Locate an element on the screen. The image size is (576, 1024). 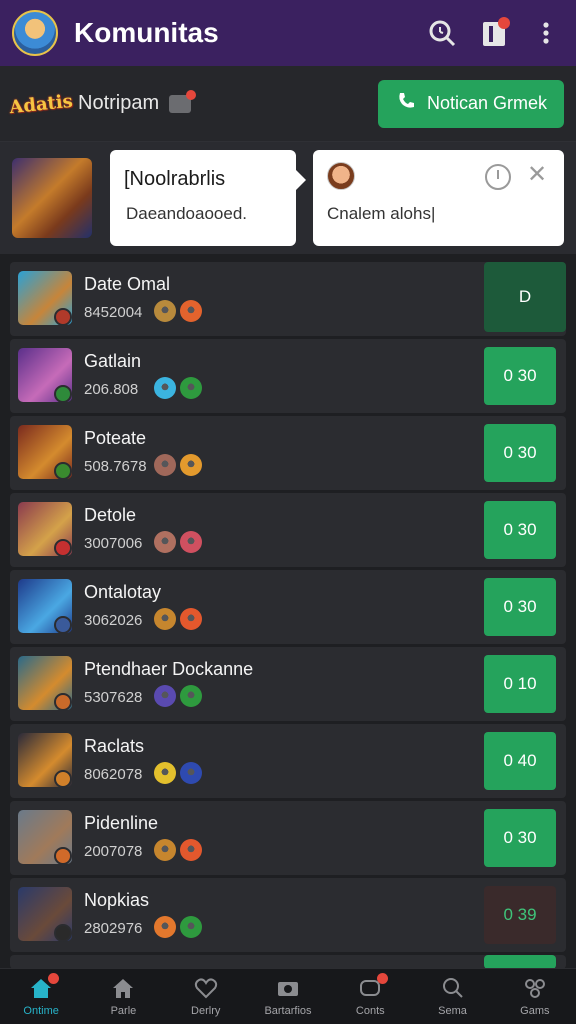
nav-item-games: Gams is located at coordinates (535, 996).